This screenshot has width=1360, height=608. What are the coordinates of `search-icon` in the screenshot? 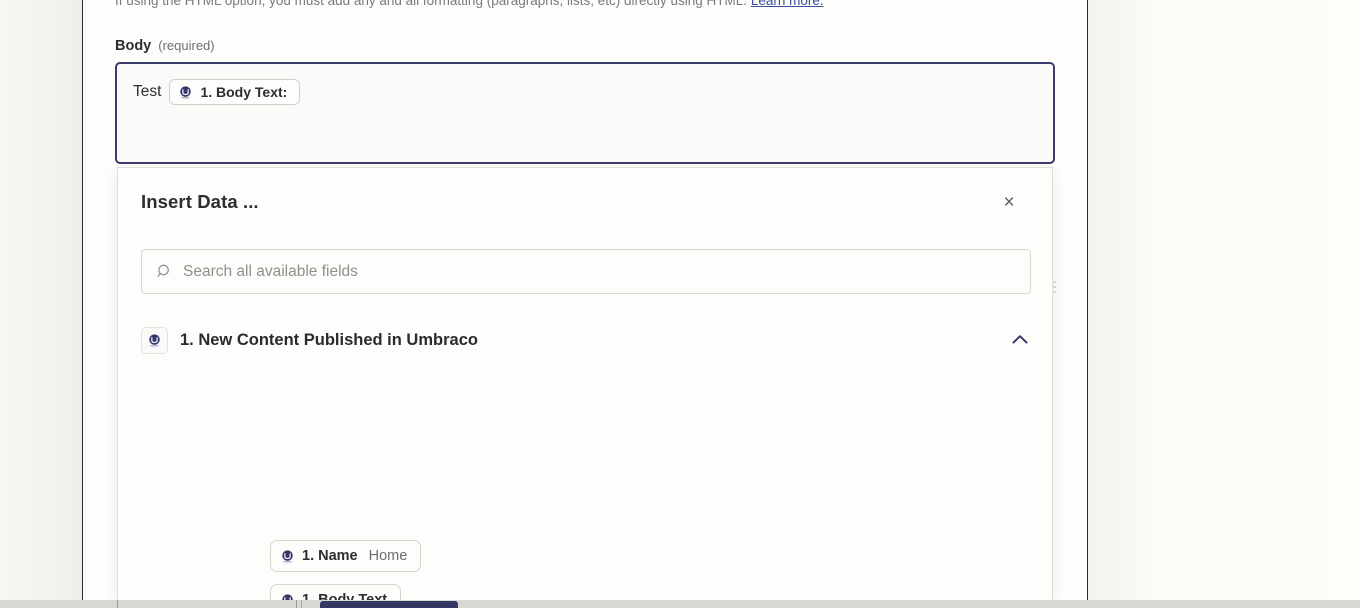 It's located at (164, 271).